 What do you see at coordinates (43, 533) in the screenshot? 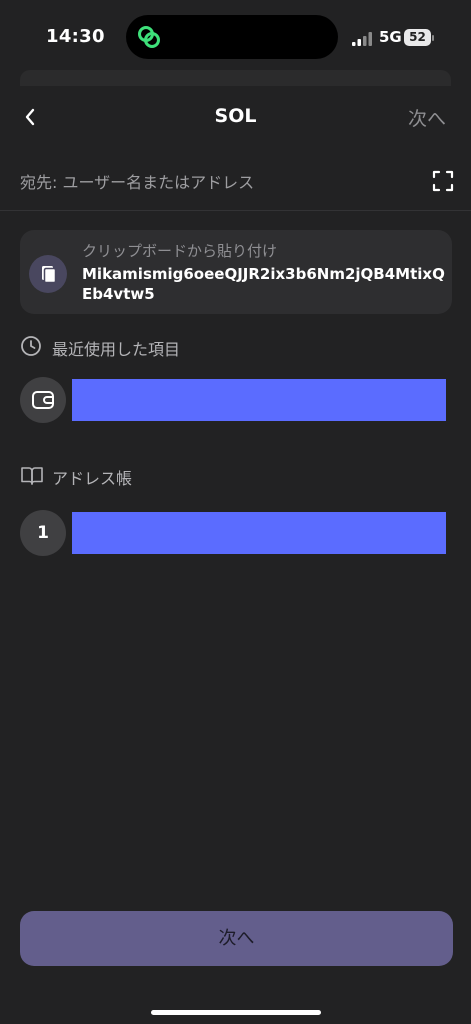
I see `address-book-item-avatar: 1` at bounding box center [43, 533].